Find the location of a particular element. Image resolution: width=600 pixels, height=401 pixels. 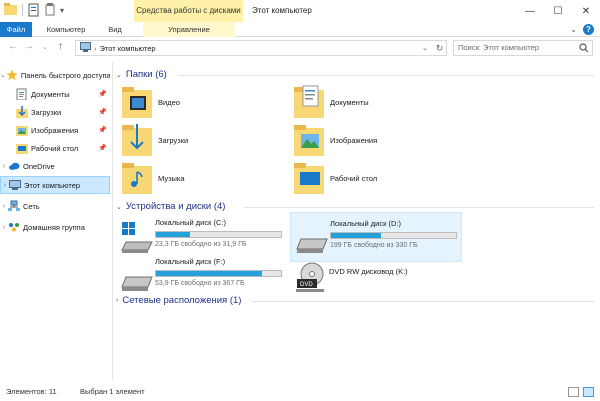

drive-name: Локальный диск (D:) is located at coordinates (365, 223).